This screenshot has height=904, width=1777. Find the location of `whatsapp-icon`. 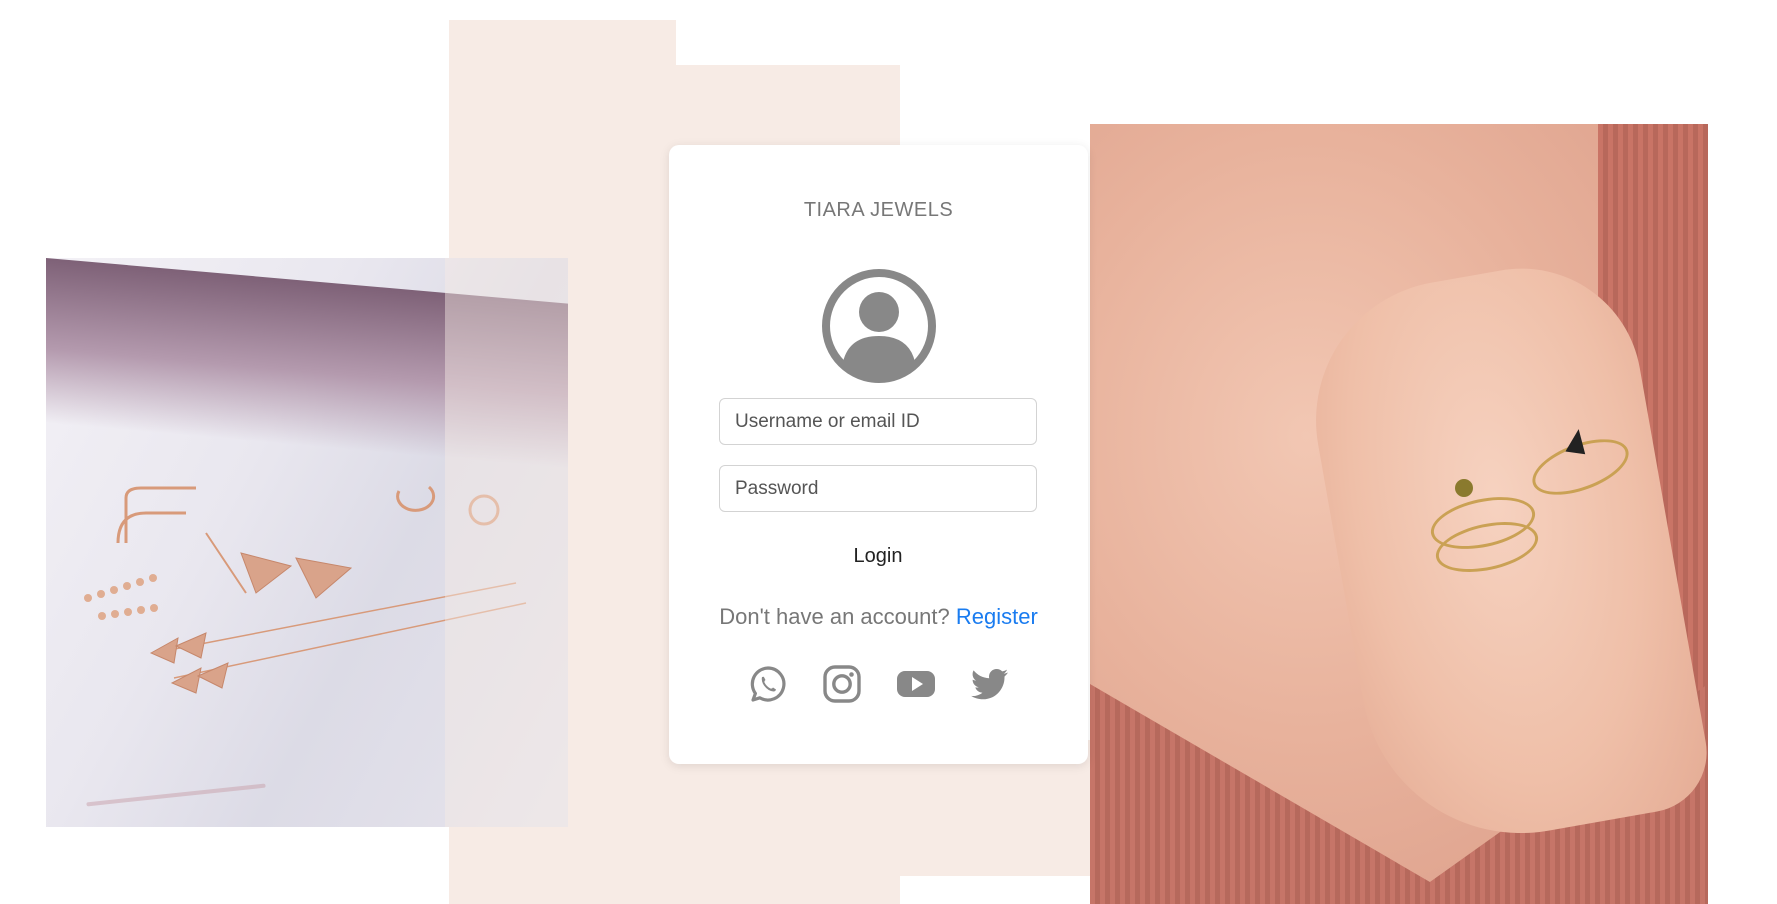

whatsapp-icon is located at coordinates (768, 684).